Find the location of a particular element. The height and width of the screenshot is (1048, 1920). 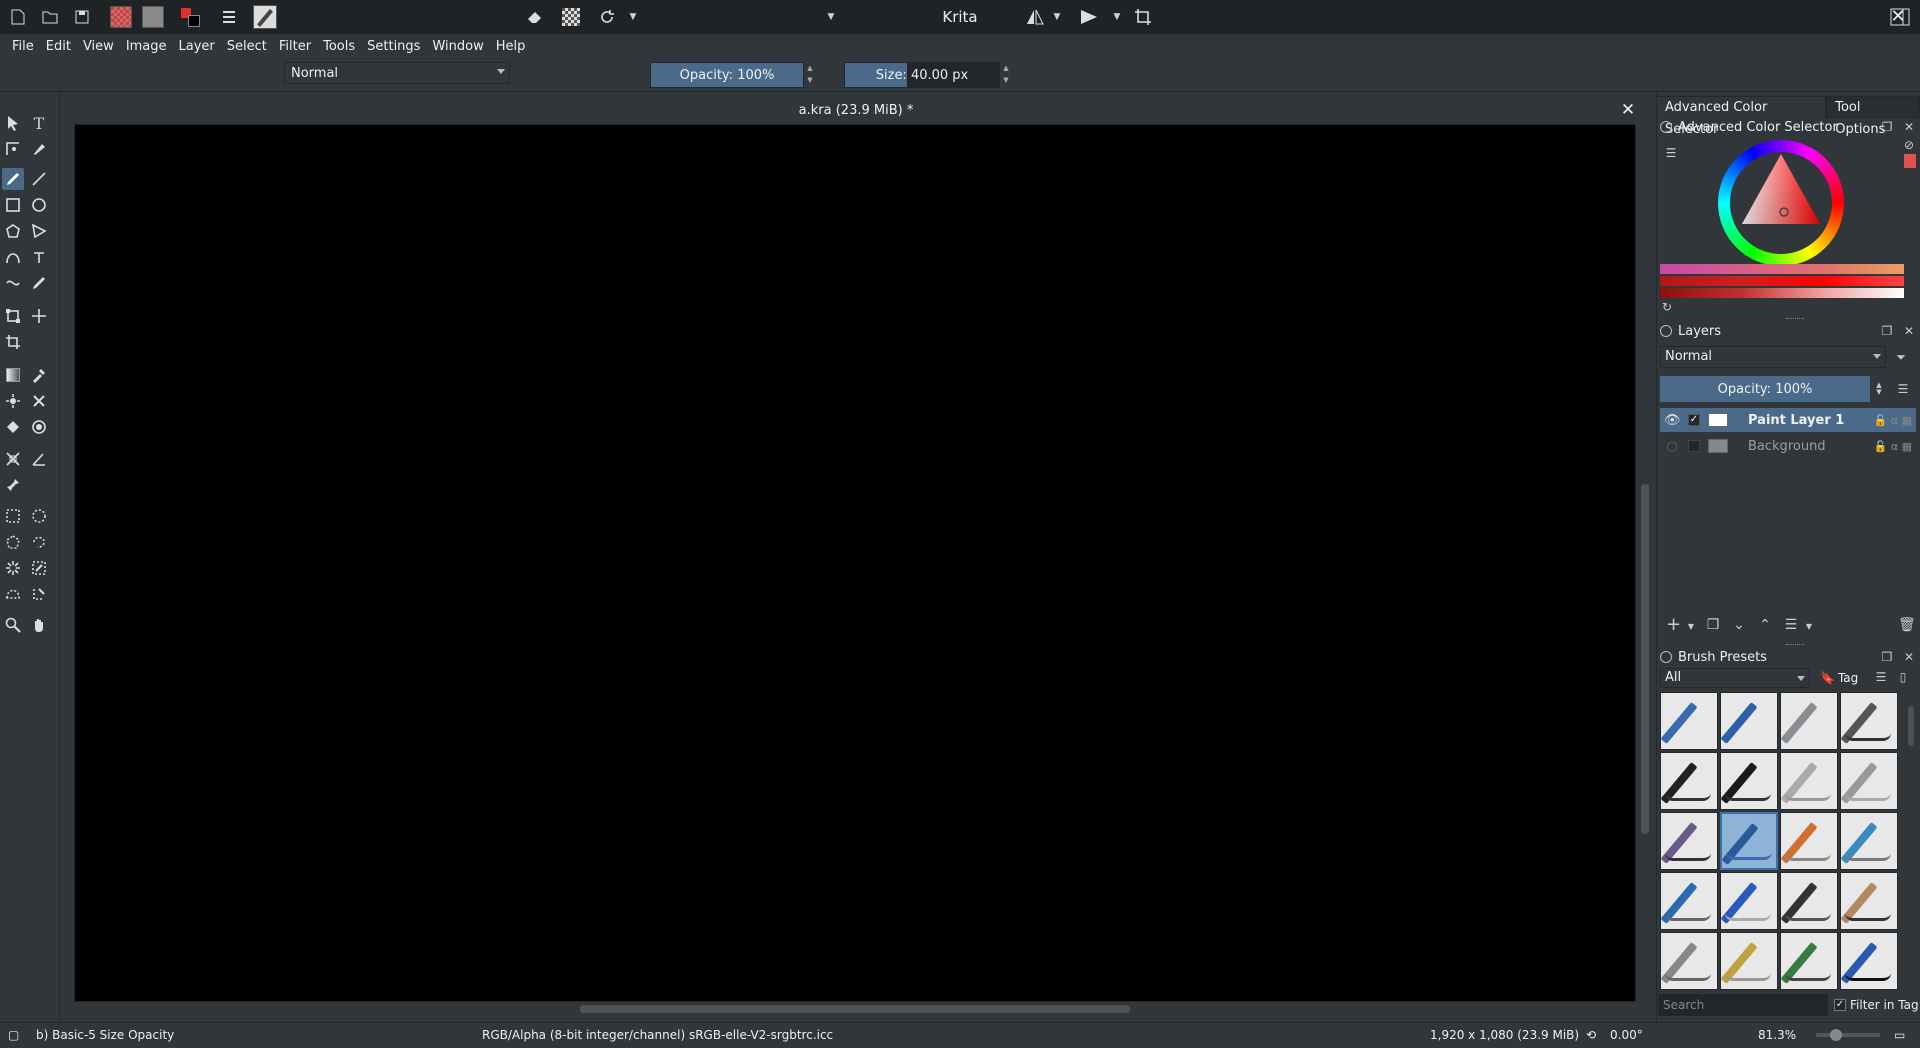

multibrush-tool-icon is located at coordinates (39, 283).